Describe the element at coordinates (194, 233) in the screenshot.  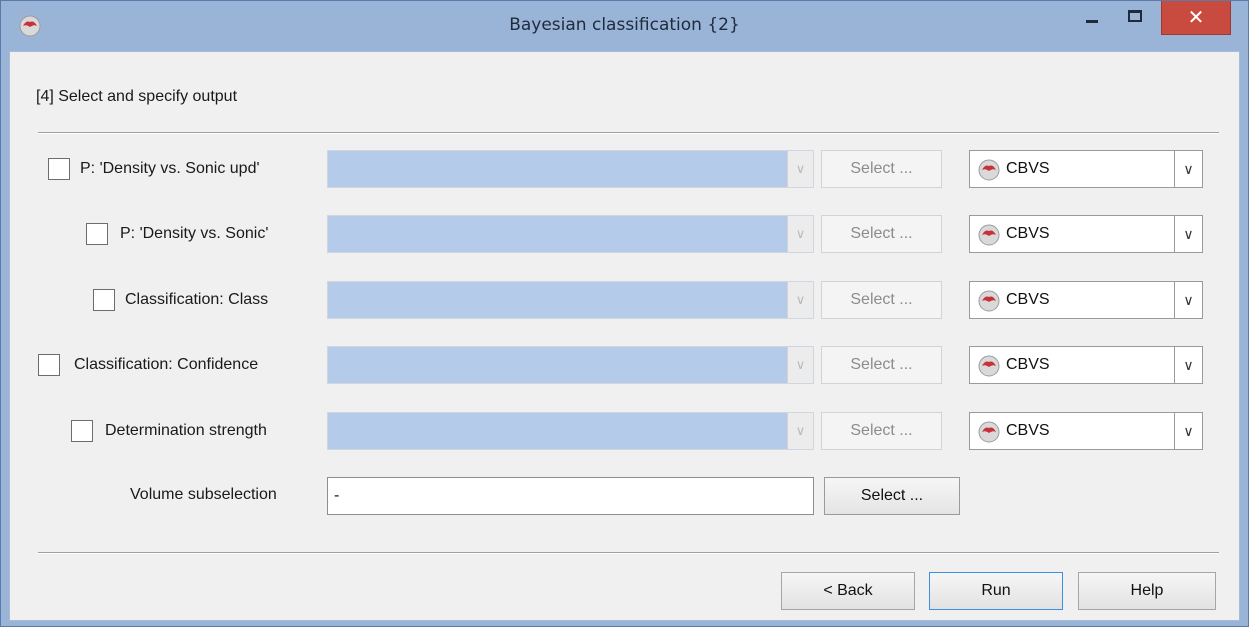
I see `output-label: P: 'Density vs. Sonic'` at that location.